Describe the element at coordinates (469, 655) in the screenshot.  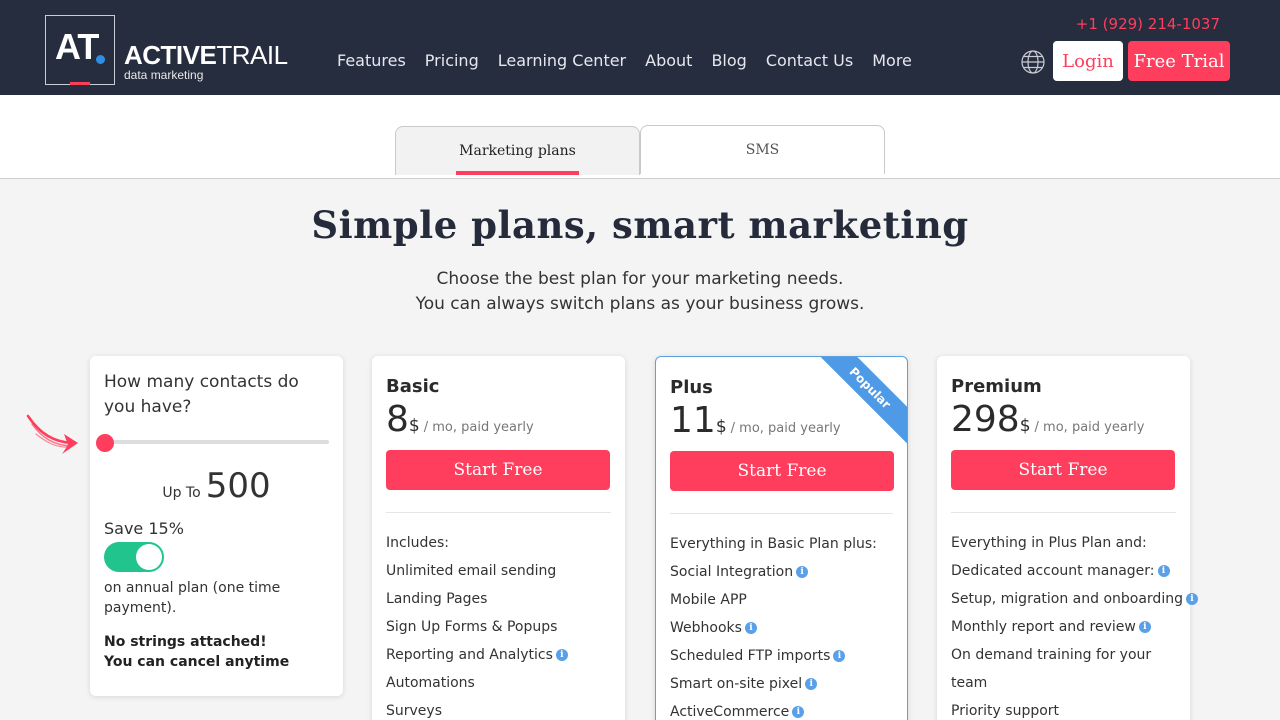
I see `feature-text: Reporting and Analytics` at that location.